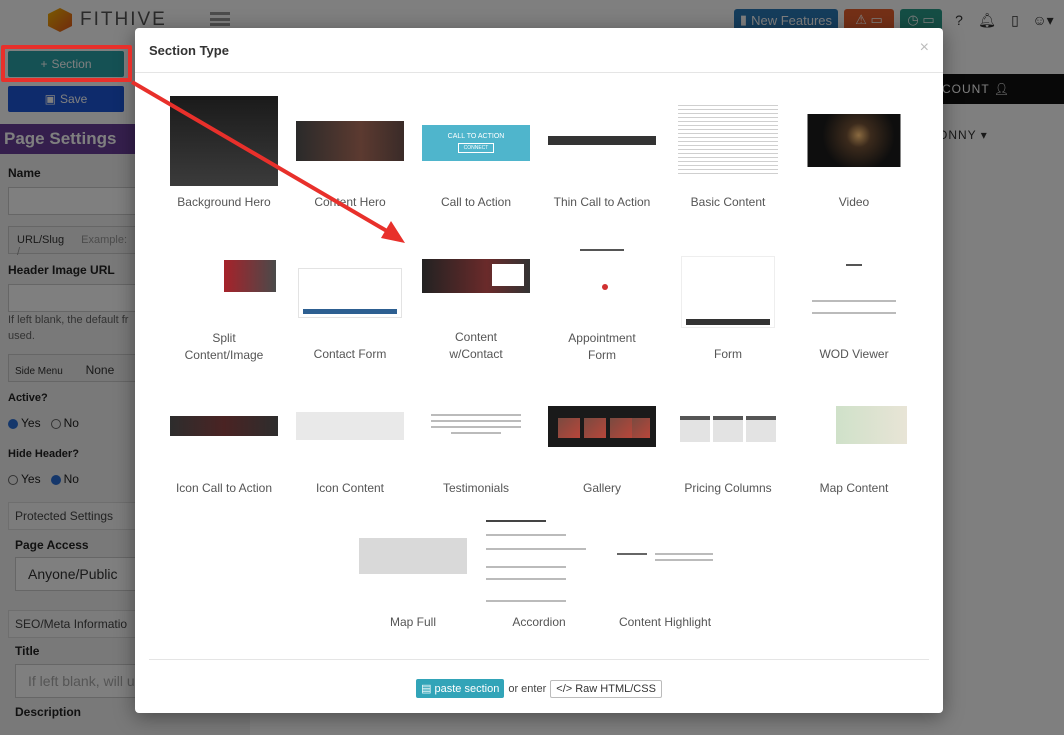 Image resolution: width=1064 pixels, height=735 pixels. I want to click on content-hero-thumbnail, so click(350, 141).